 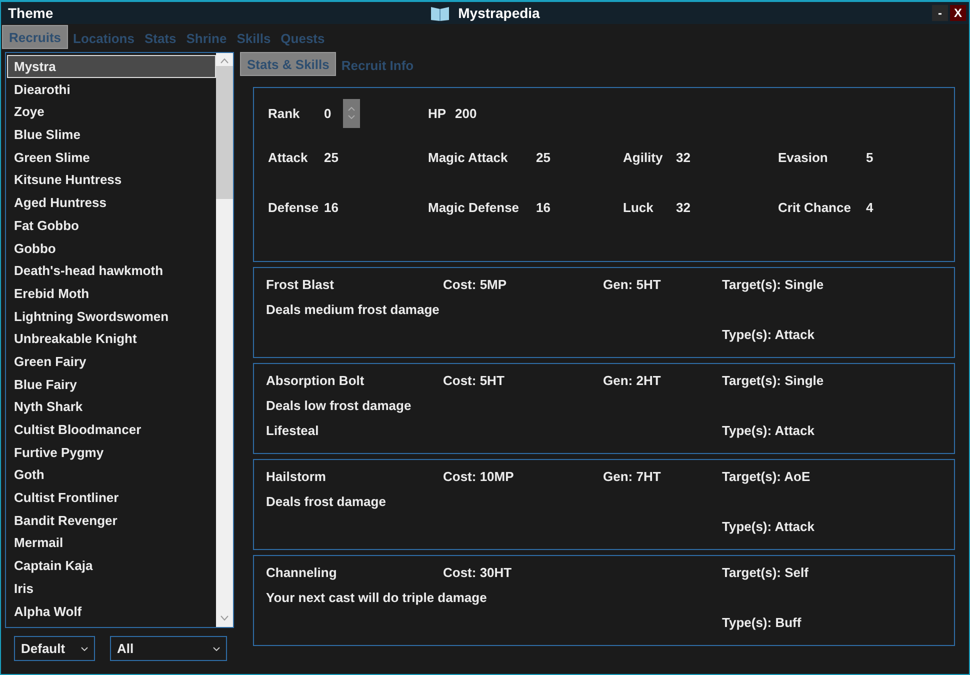 I want to click on skill-description: Deals medium frost damage, so click(x=353, y=309).